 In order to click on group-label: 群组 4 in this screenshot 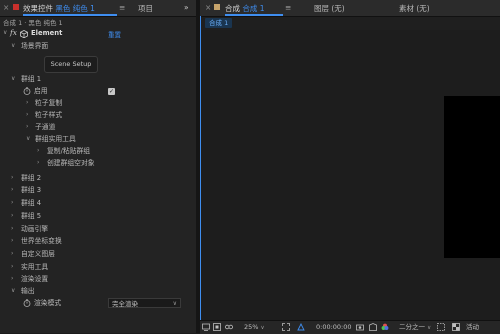, I will do `click(31, 203)`.